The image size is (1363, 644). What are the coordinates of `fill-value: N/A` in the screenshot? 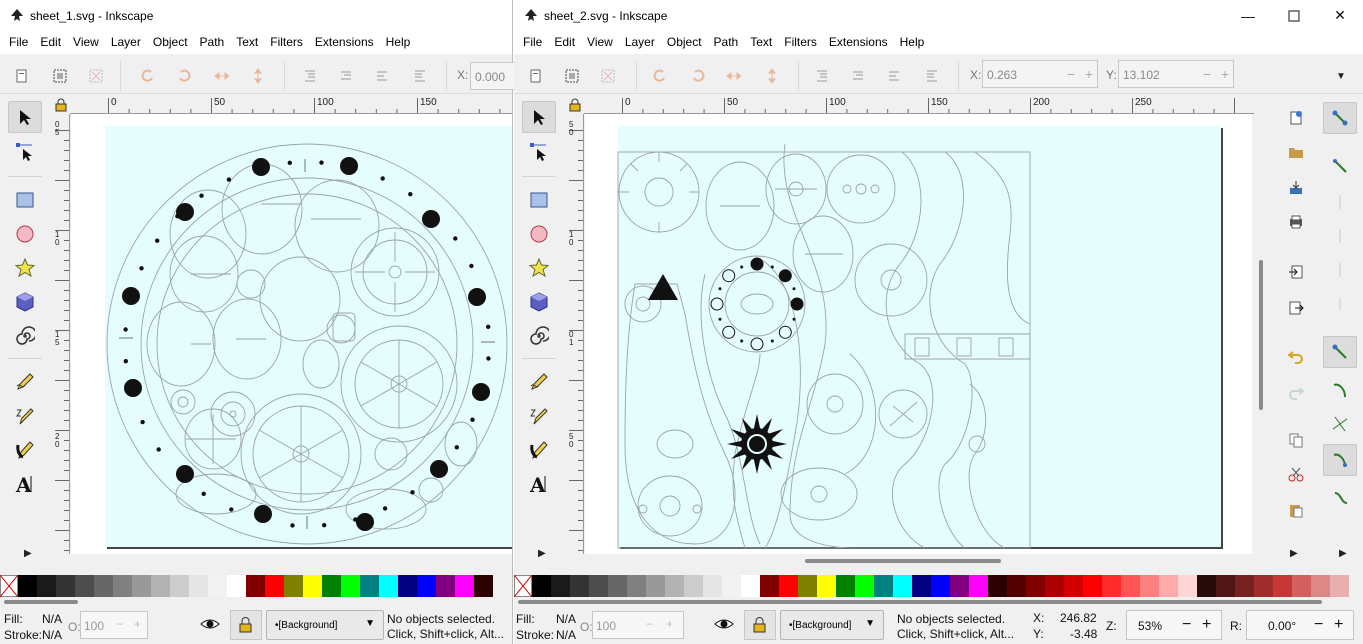 It's located at (566, 619).